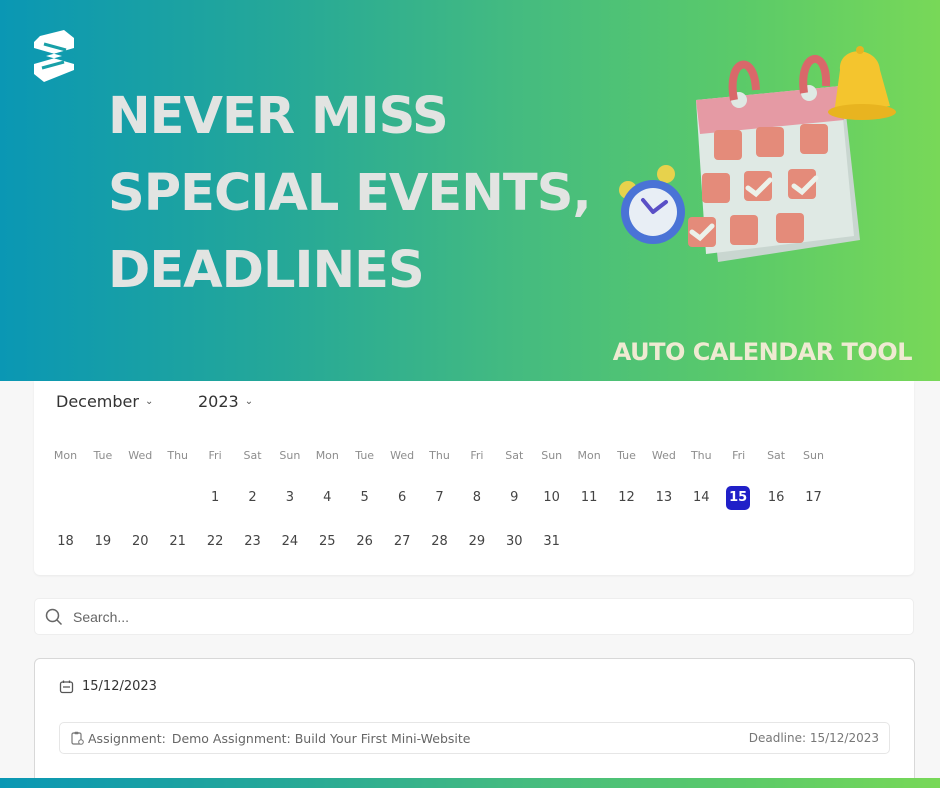  What do you see at coordinates (470, 783) in the screenshot?
I see `footer-gradient-bar` at bounding box center [470, 783].